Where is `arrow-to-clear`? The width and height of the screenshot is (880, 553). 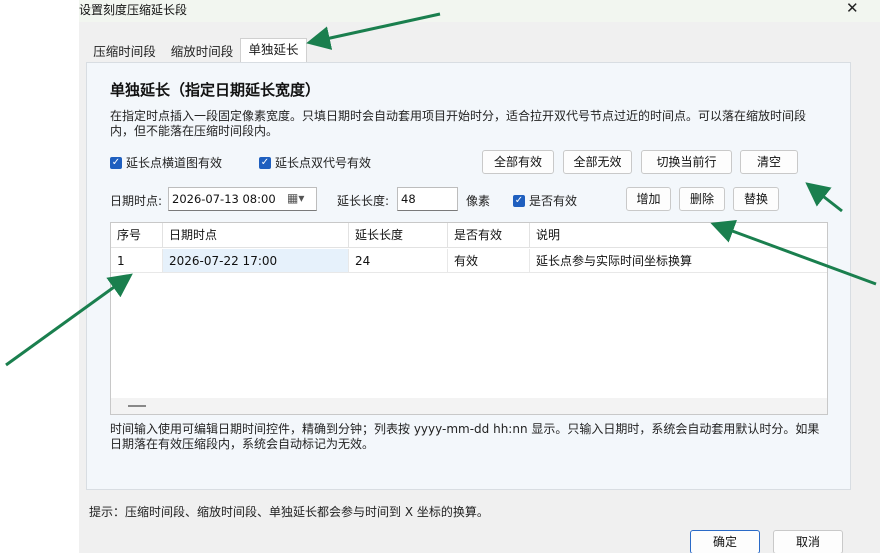 arrow-to-clear is located at coordinates (824, 197).